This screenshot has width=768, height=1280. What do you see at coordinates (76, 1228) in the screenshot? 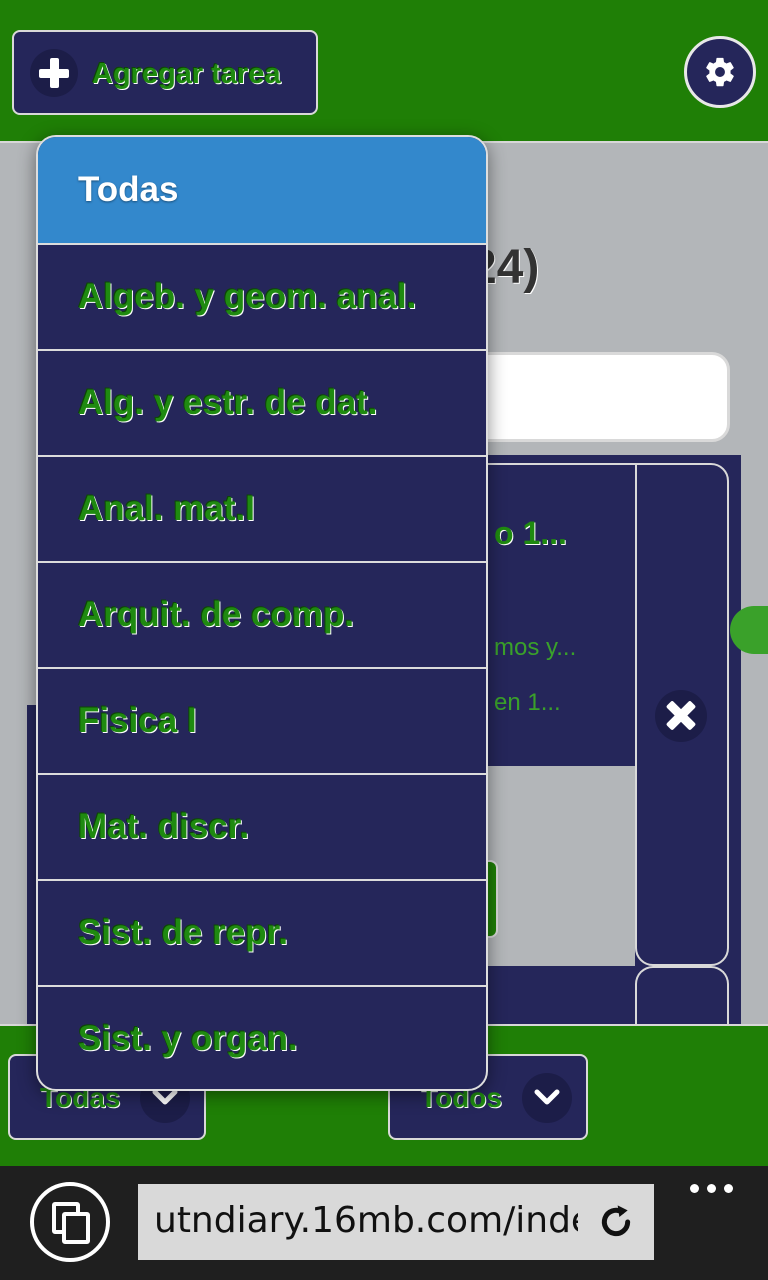
I see `tabs-icon-front` at bounding box center [76, 1228].